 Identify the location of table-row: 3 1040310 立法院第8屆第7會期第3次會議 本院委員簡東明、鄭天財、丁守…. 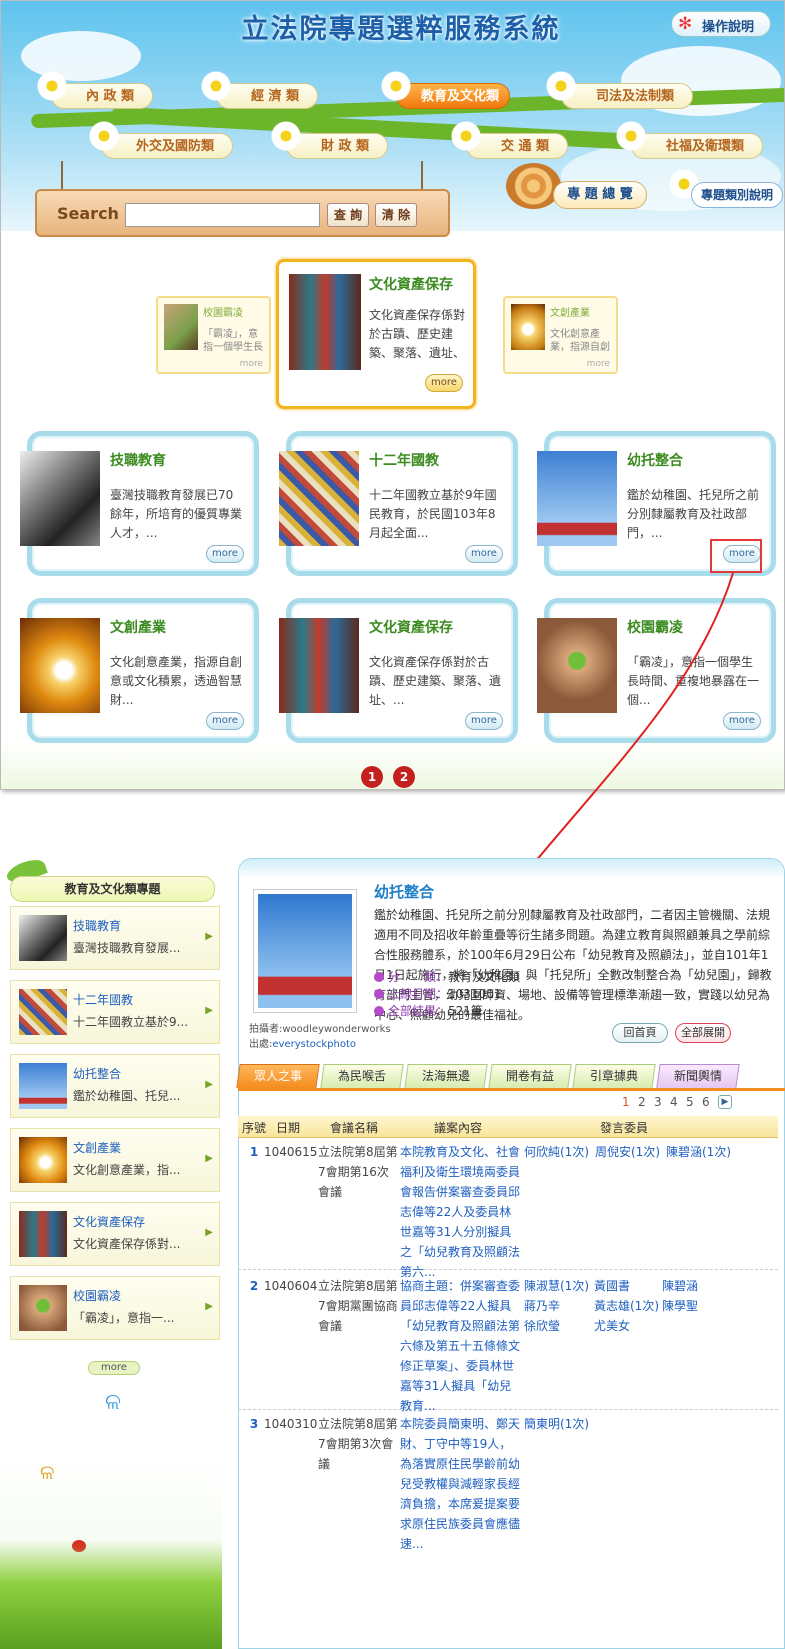
(508, 1480).